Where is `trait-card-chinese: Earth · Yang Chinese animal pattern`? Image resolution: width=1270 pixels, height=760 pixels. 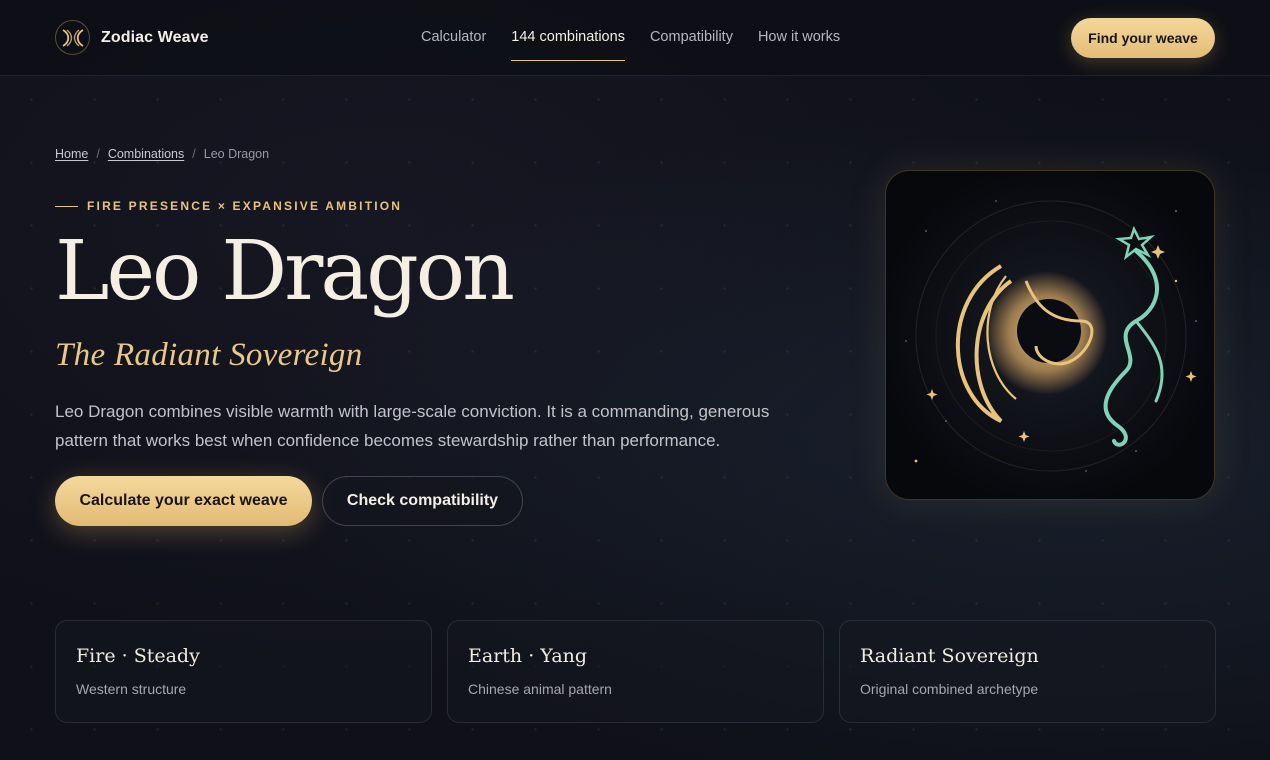 trait-card-chinese: Earth · Yang Chinese animal pattern is located at coordinates (635, 671).